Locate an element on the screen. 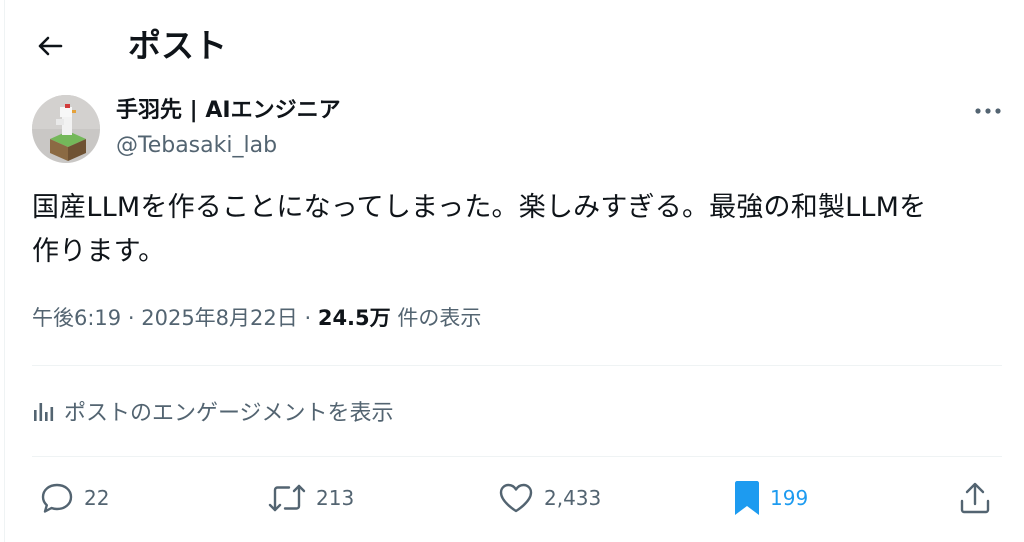 The width and height of the screenshot is (1024, 542). more-options-button is located at coordinates (988, 111).